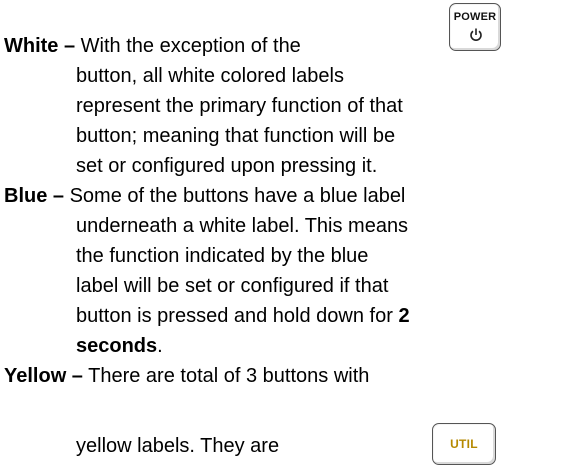 This screenshot has width=565, height=468. I want to click on blue-line-2: the function indicated by the blue, so click(222, 256).